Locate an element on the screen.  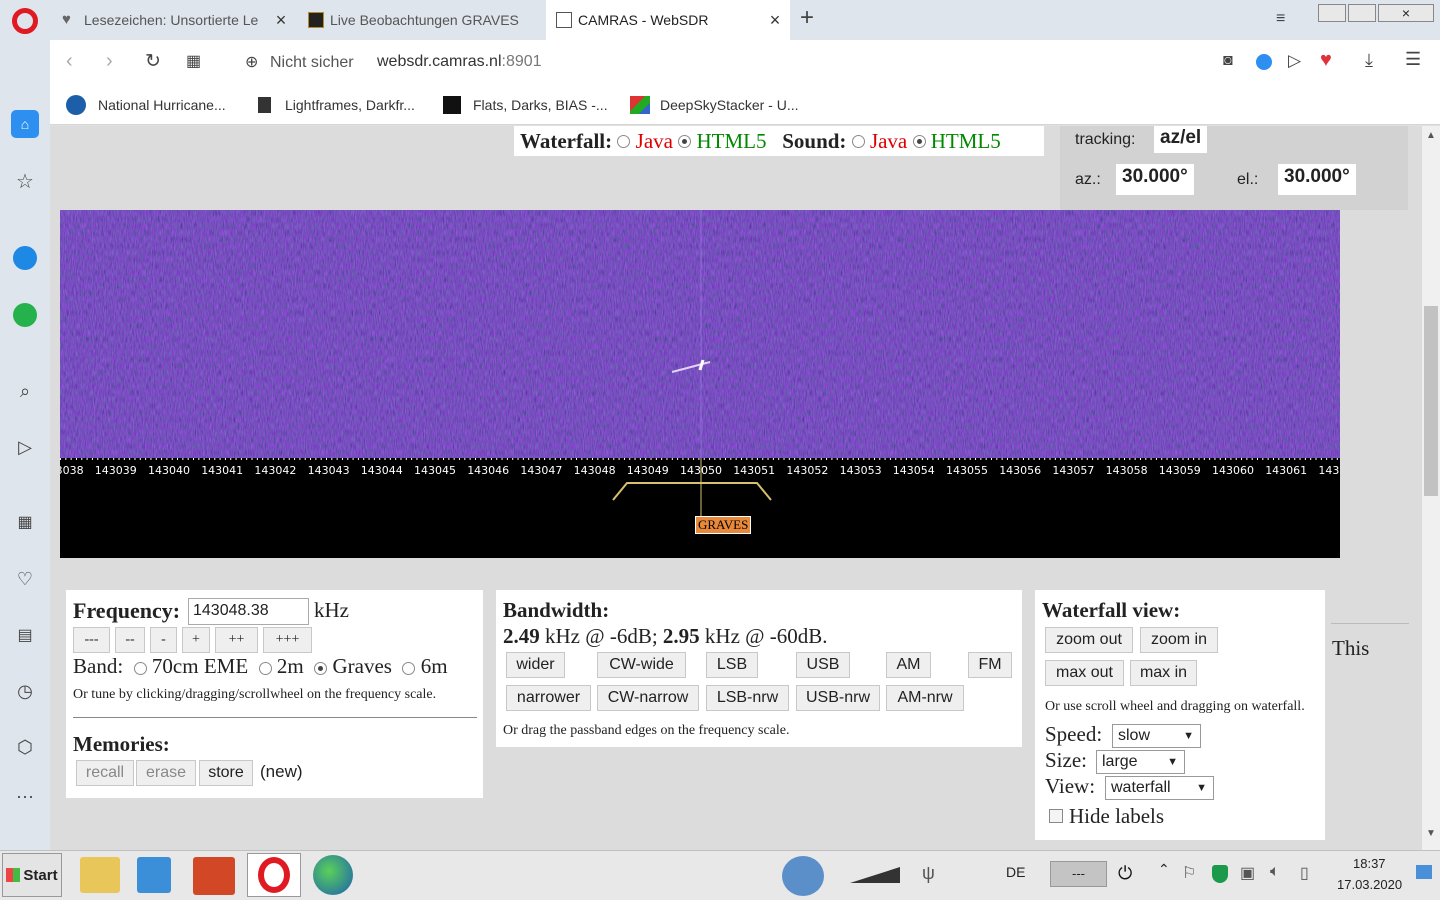
messenger-icon is located at coordinates (25, 258).